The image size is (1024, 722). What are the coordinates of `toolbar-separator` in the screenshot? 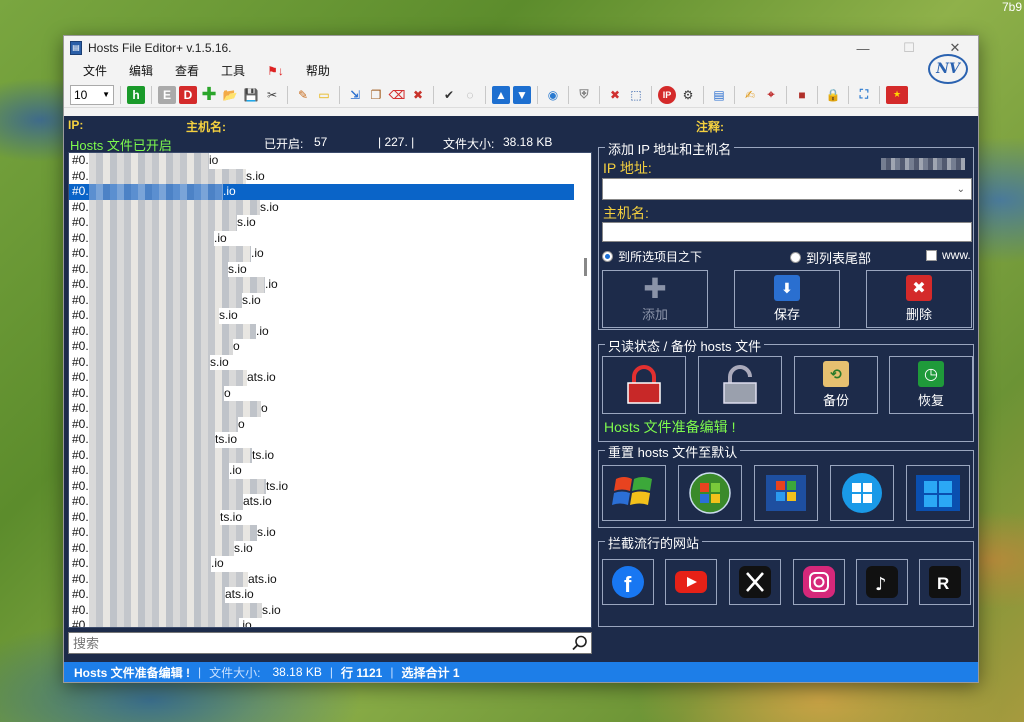 It's located at (537, 94).